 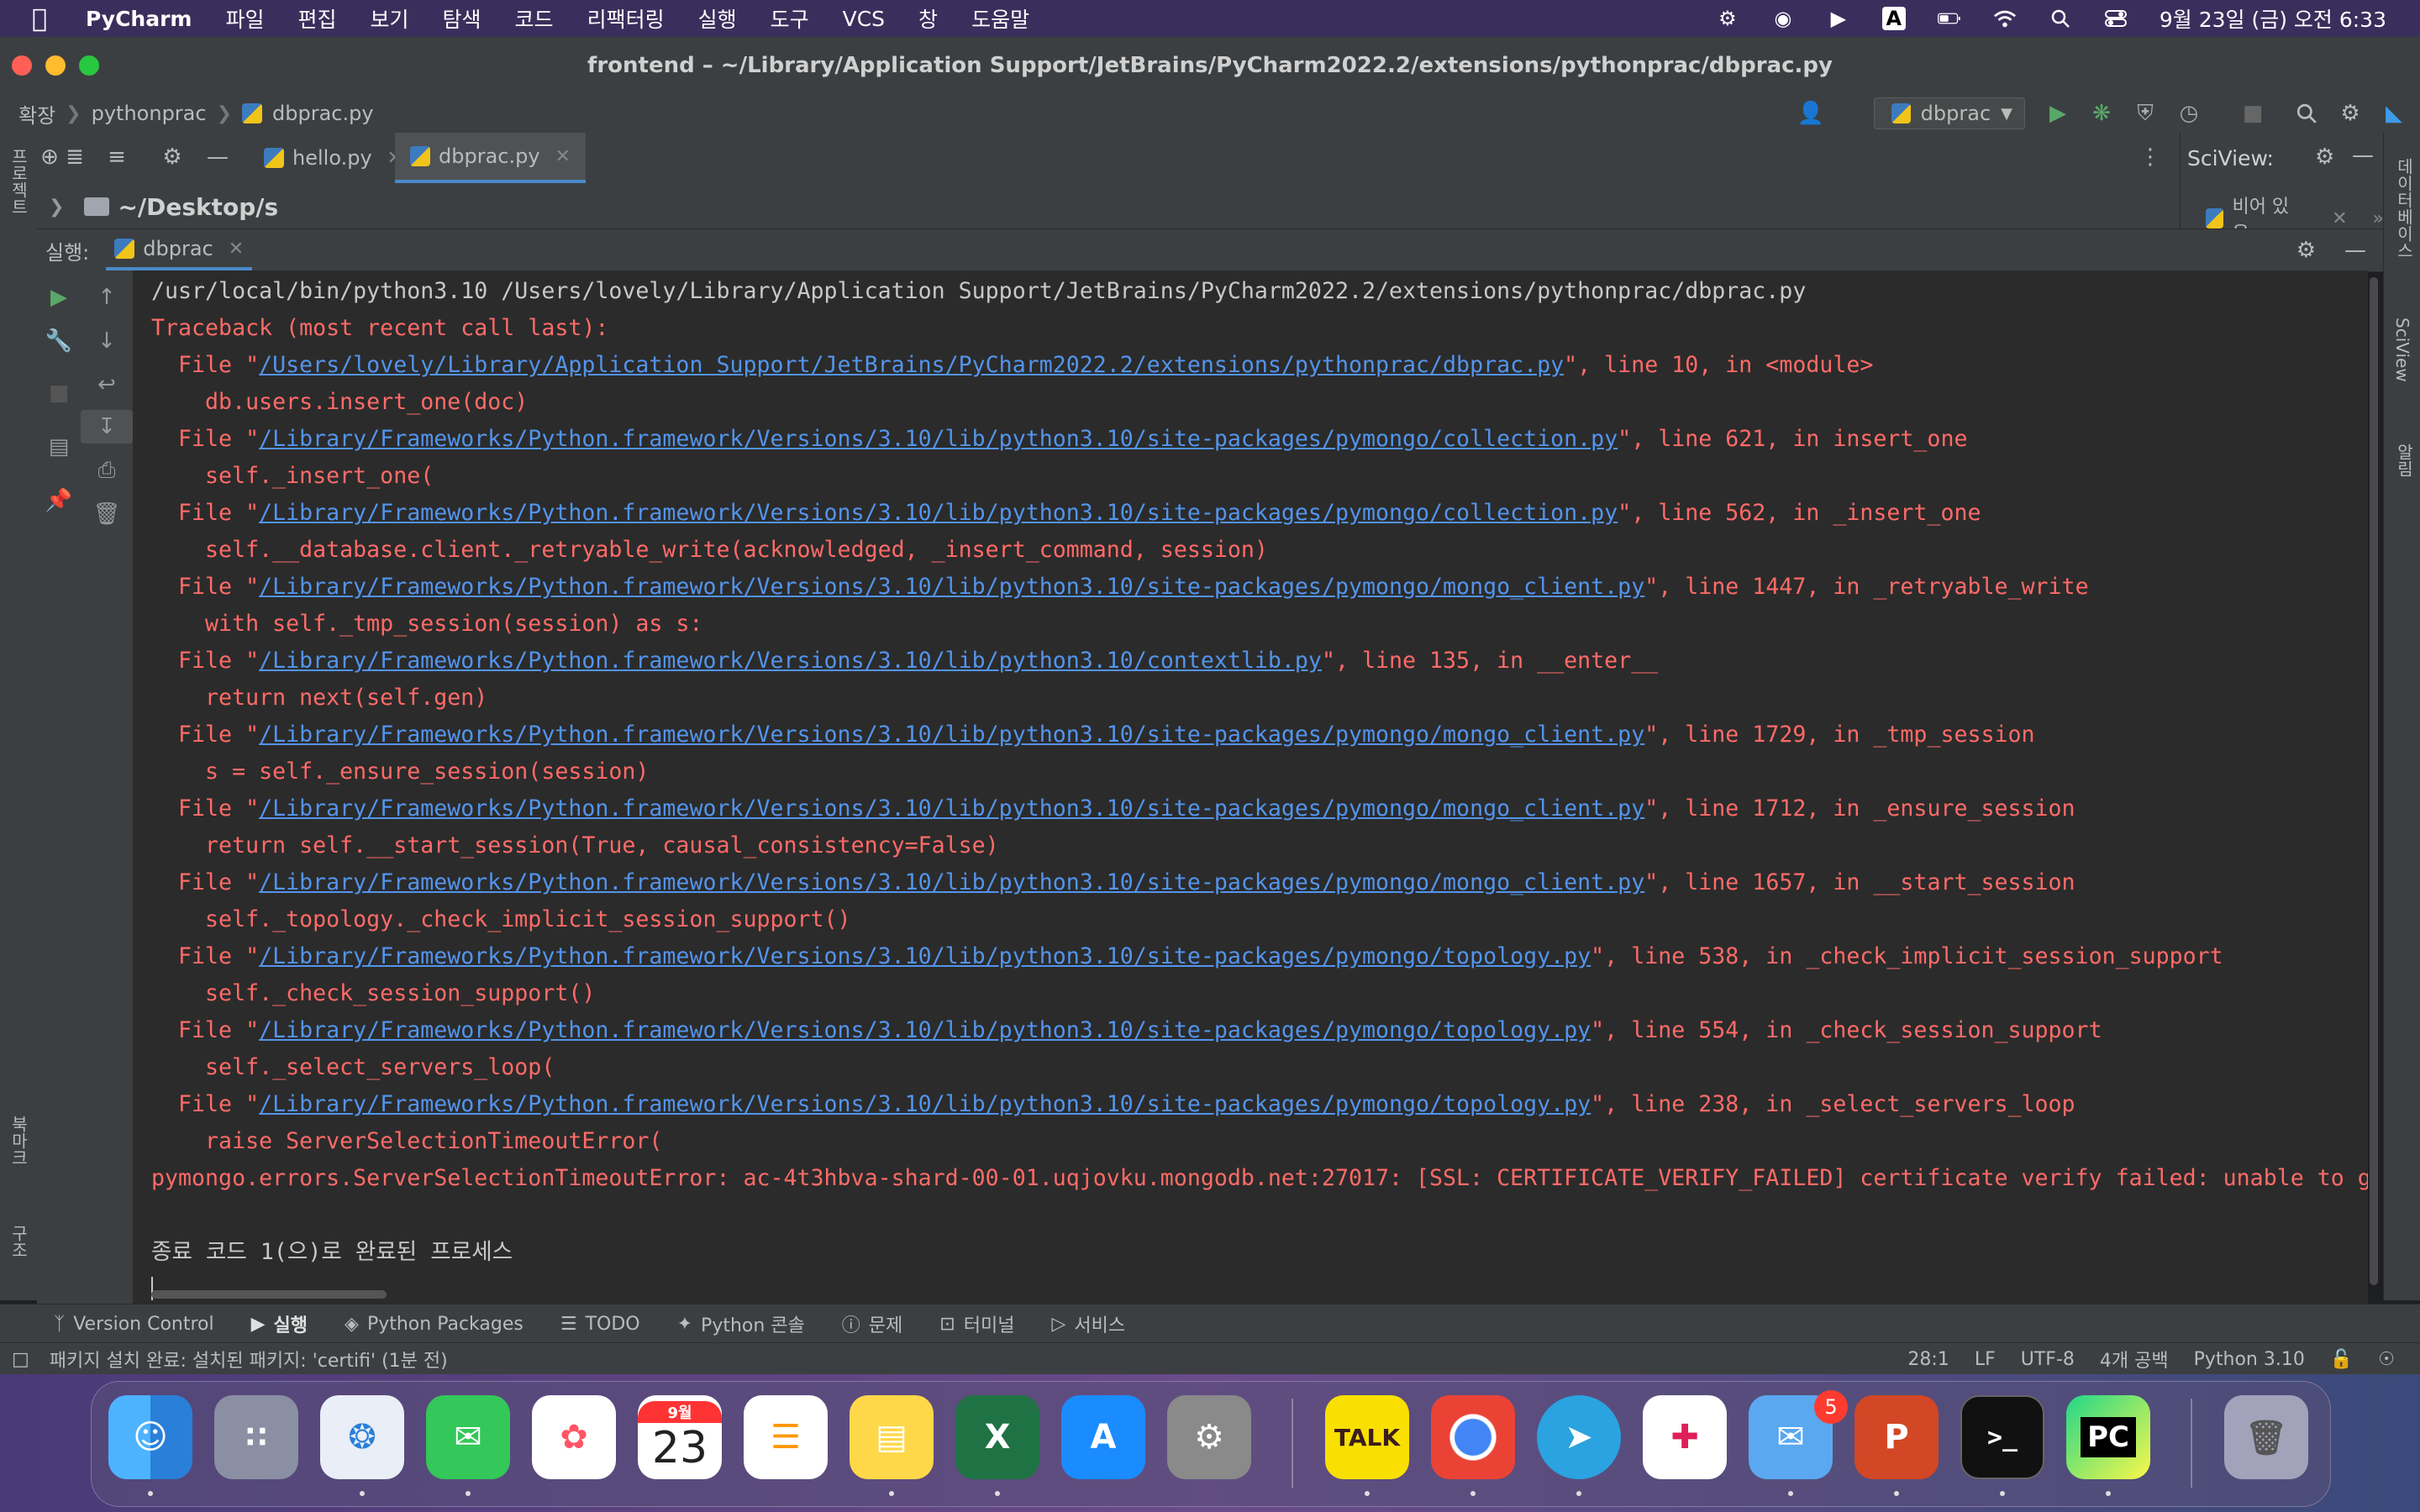 What do you see at coordinates (36, 114) in the screenshot?
I see `breadcrumb-extensions: 확장` at bounding box center [36, 114].